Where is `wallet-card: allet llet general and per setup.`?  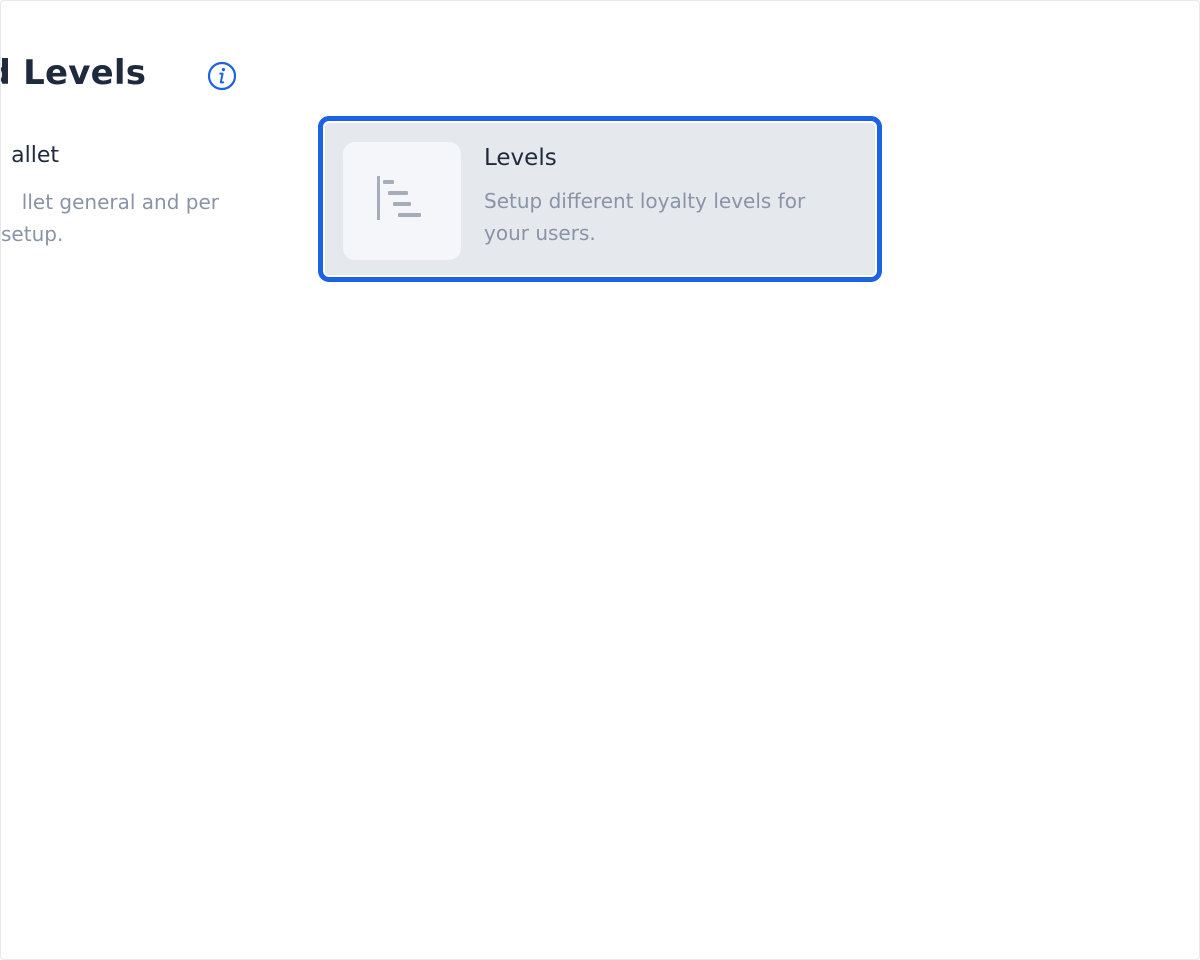 wallet-card: allet llet general and per setup. is located at coordinates (128, 201).